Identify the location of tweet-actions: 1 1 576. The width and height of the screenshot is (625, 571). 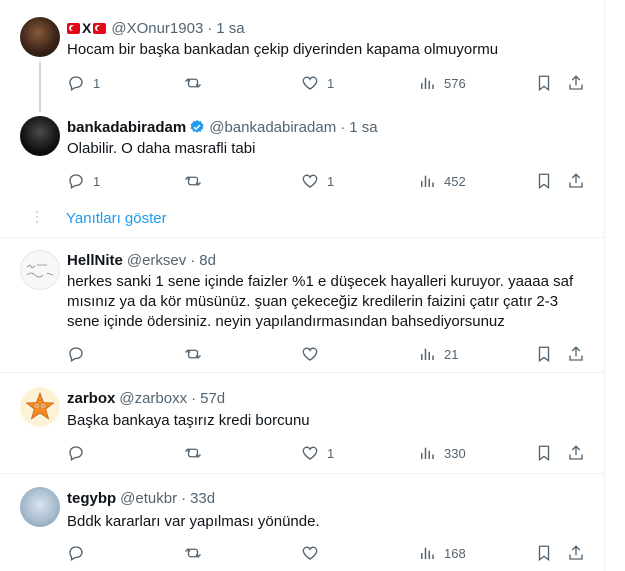
(332, 84).